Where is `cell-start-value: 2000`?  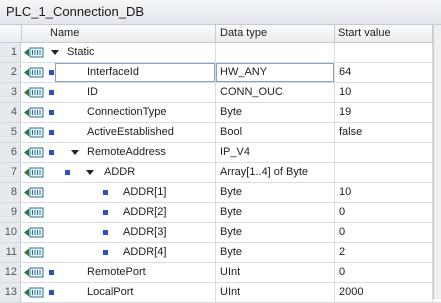 cell-start-value: 2000 is located at coordinates (351, 292).